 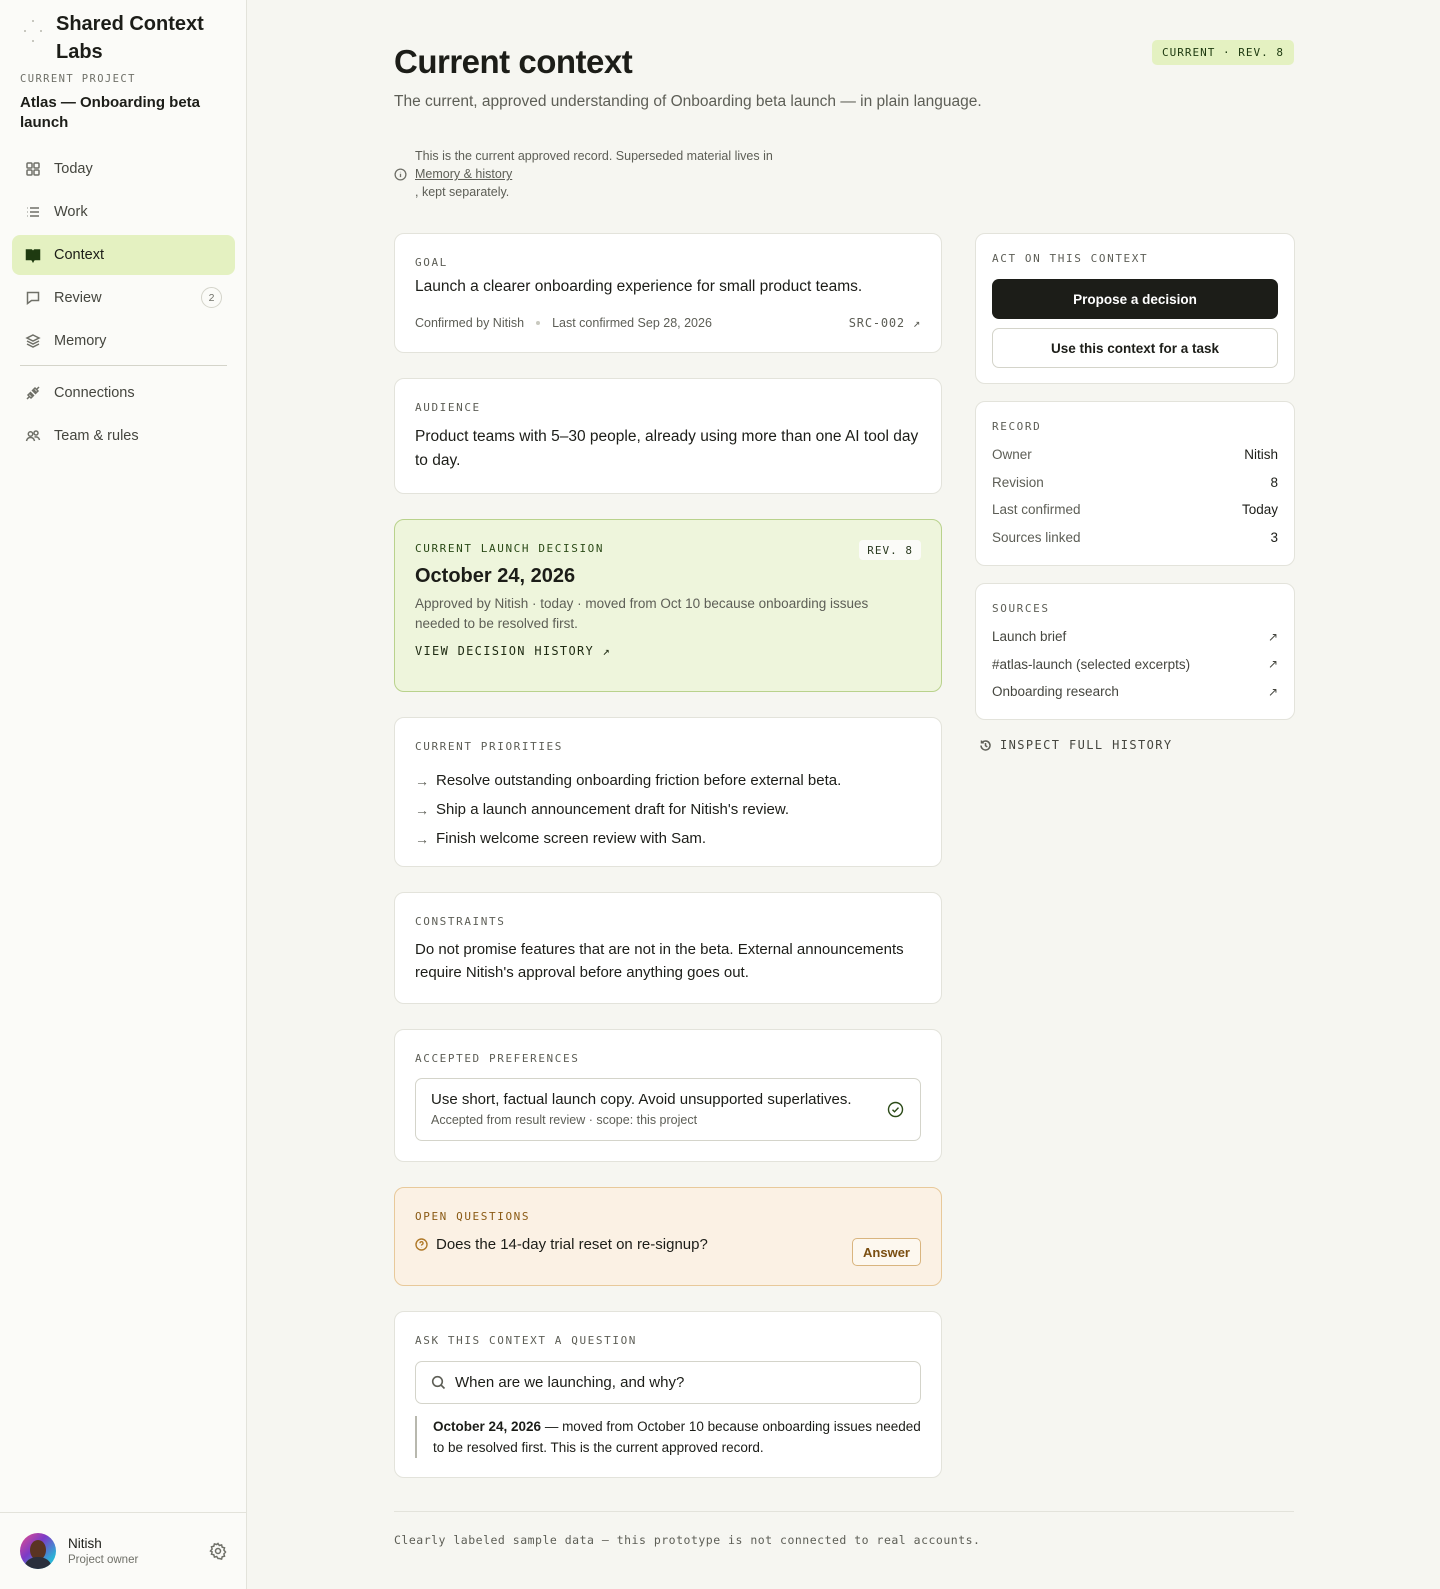 What do you see at coordinates (1135, 538) in the screenshot?
I see `record-row: Sources linked 3` at bounding box center [1135, 538].